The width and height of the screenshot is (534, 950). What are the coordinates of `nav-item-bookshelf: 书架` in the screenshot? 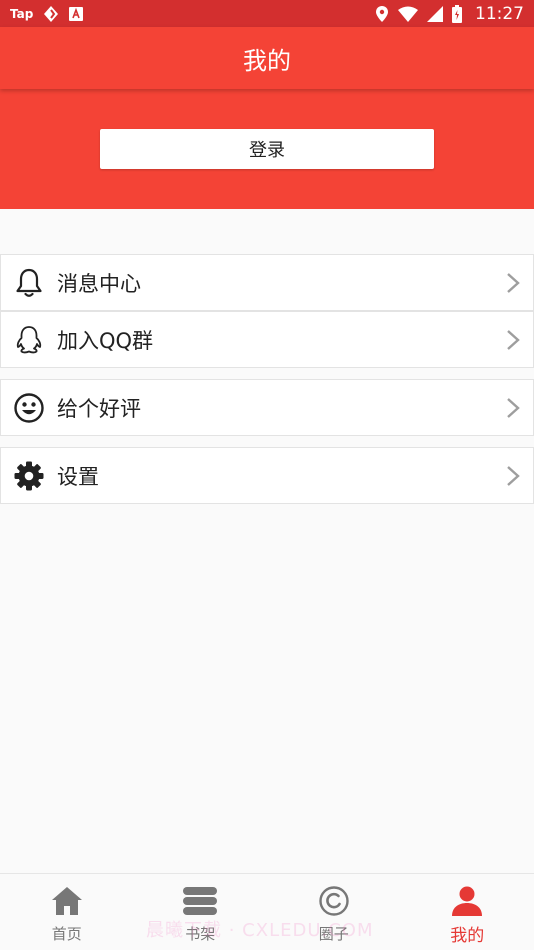 It's located at (201, 912).